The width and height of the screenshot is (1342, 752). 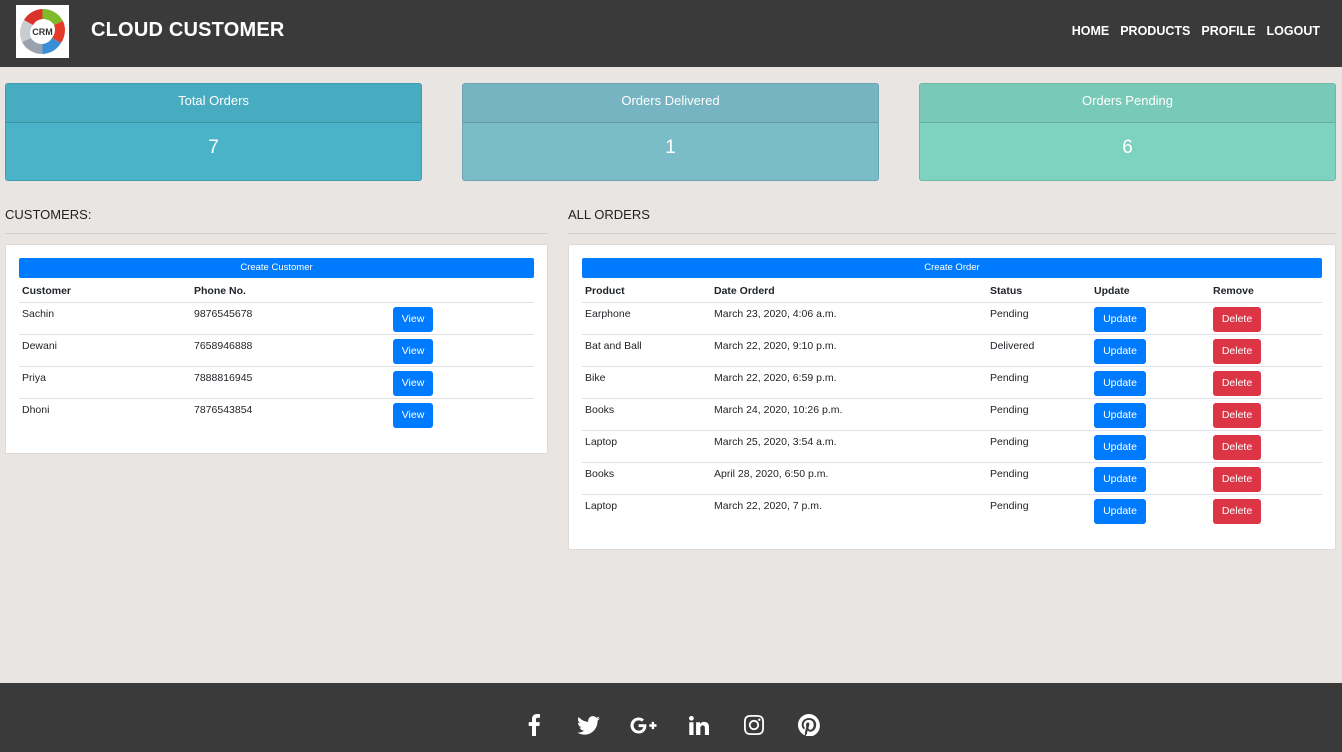 What do you see at coordinates (1266, 292) in the screenshot?
I see `column-header-remove: Remove` at bounding box center [1266, 292].